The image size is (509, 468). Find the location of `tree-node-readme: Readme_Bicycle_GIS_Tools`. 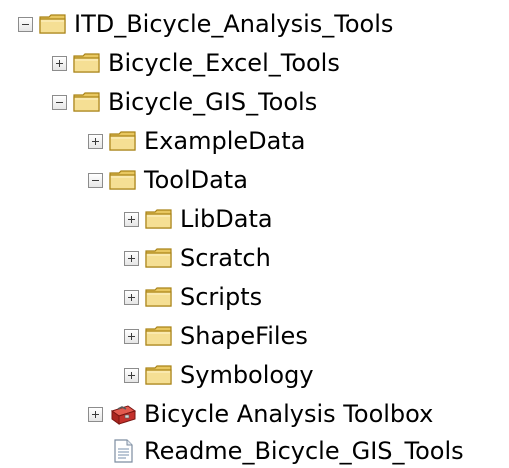

tree-node-readme: Readme_Bicycle_GIS_Tools is located at coordinates (276, 451).